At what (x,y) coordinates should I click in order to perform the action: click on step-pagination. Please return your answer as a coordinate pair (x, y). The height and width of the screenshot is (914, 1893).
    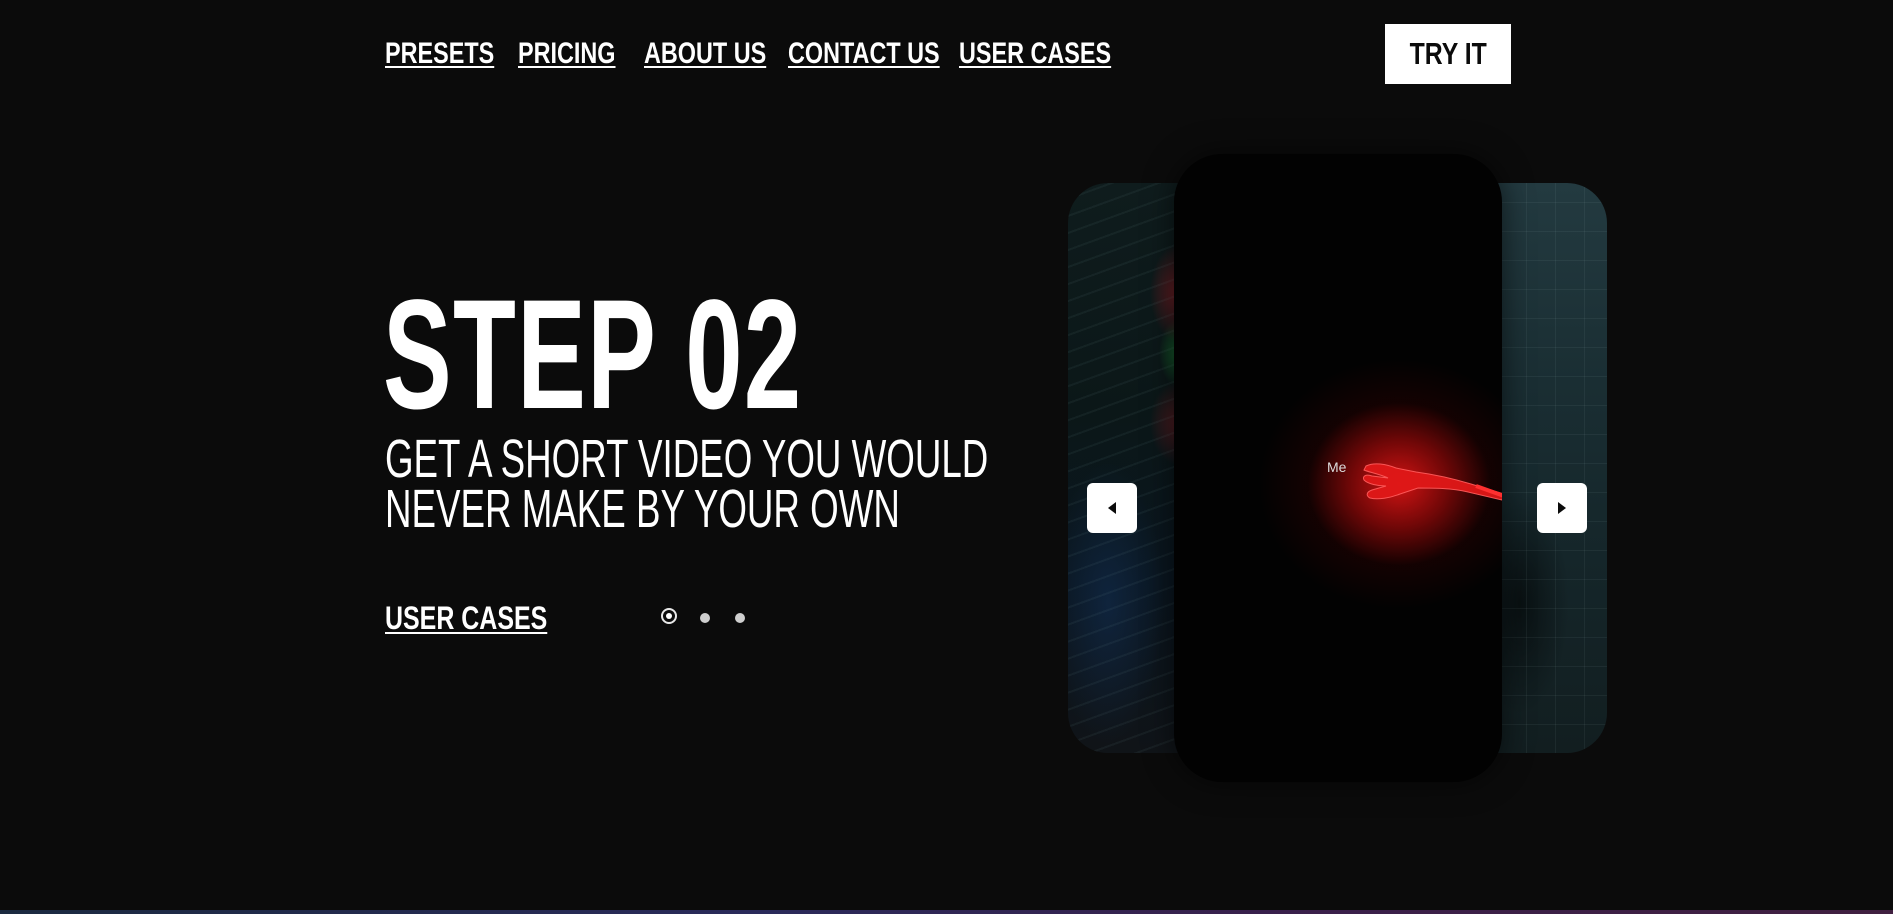
    Looking at the image, I should click on (706, 618).